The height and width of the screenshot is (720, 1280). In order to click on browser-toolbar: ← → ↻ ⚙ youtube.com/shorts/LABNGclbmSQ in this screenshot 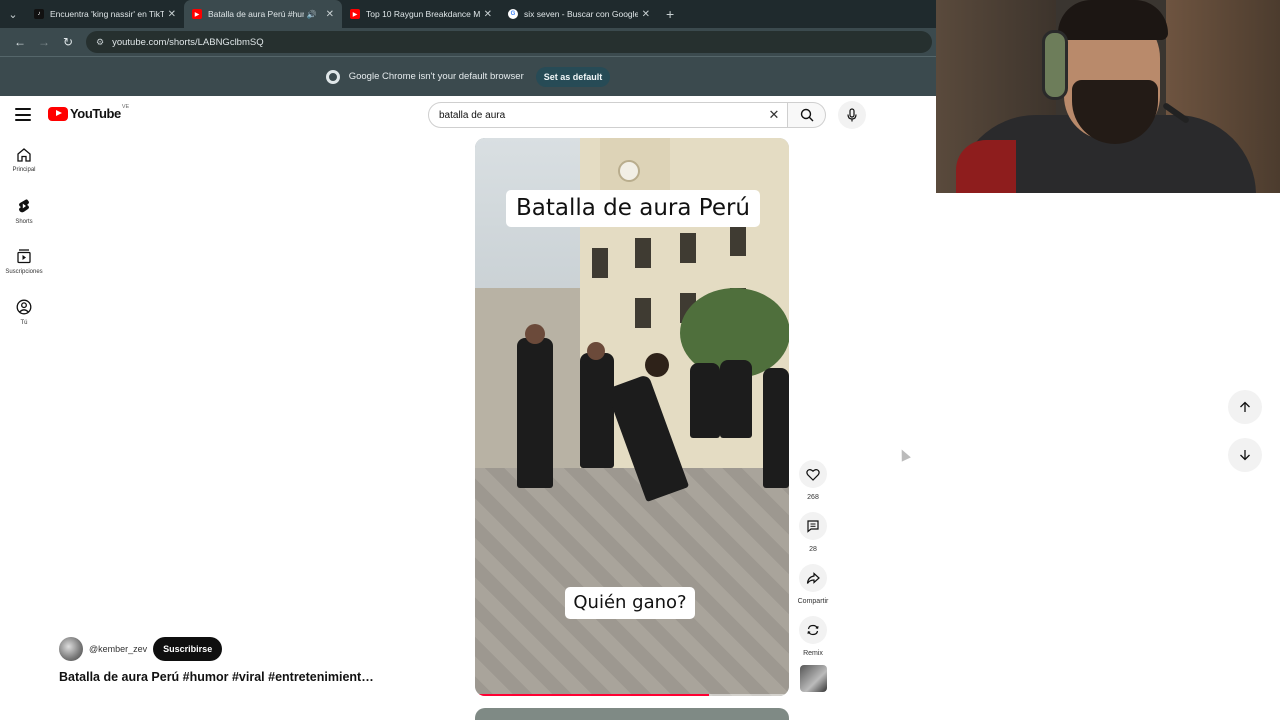, I will do `click(468, 42)`.